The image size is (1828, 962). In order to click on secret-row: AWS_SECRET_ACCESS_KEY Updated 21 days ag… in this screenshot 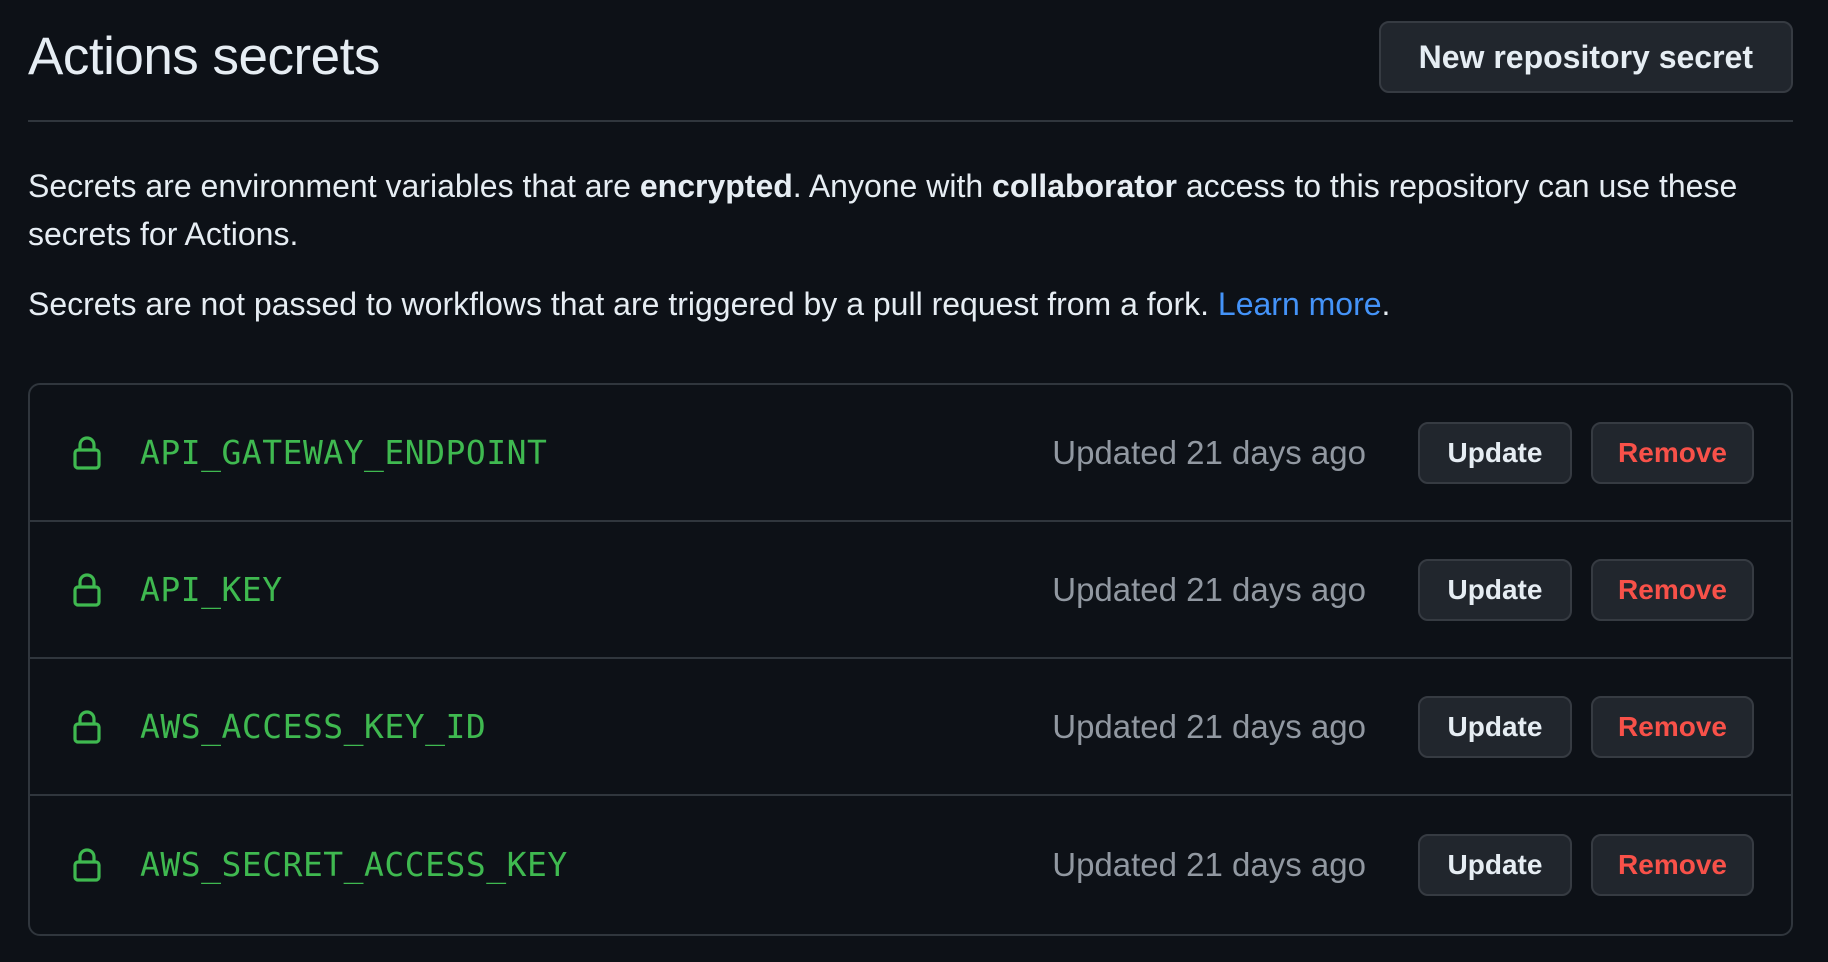, I will do `click(910, 864)`.